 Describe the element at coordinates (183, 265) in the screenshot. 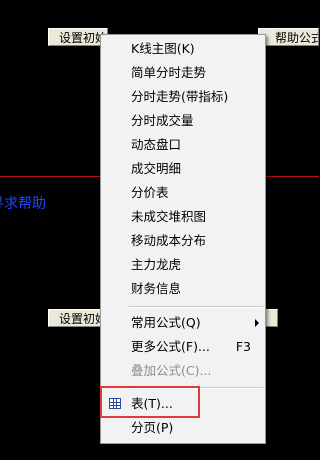

I see `menu-item-main-force: 主力龙虎` at that location.